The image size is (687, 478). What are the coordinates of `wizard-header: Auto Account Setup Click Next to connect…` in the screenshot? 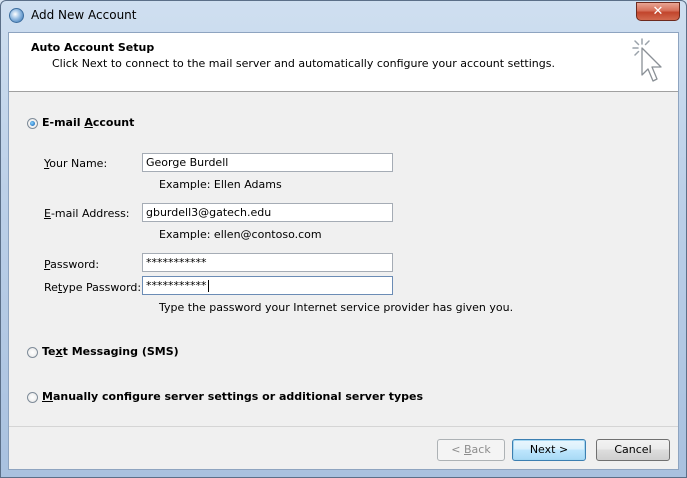 It's located at (343, 62).